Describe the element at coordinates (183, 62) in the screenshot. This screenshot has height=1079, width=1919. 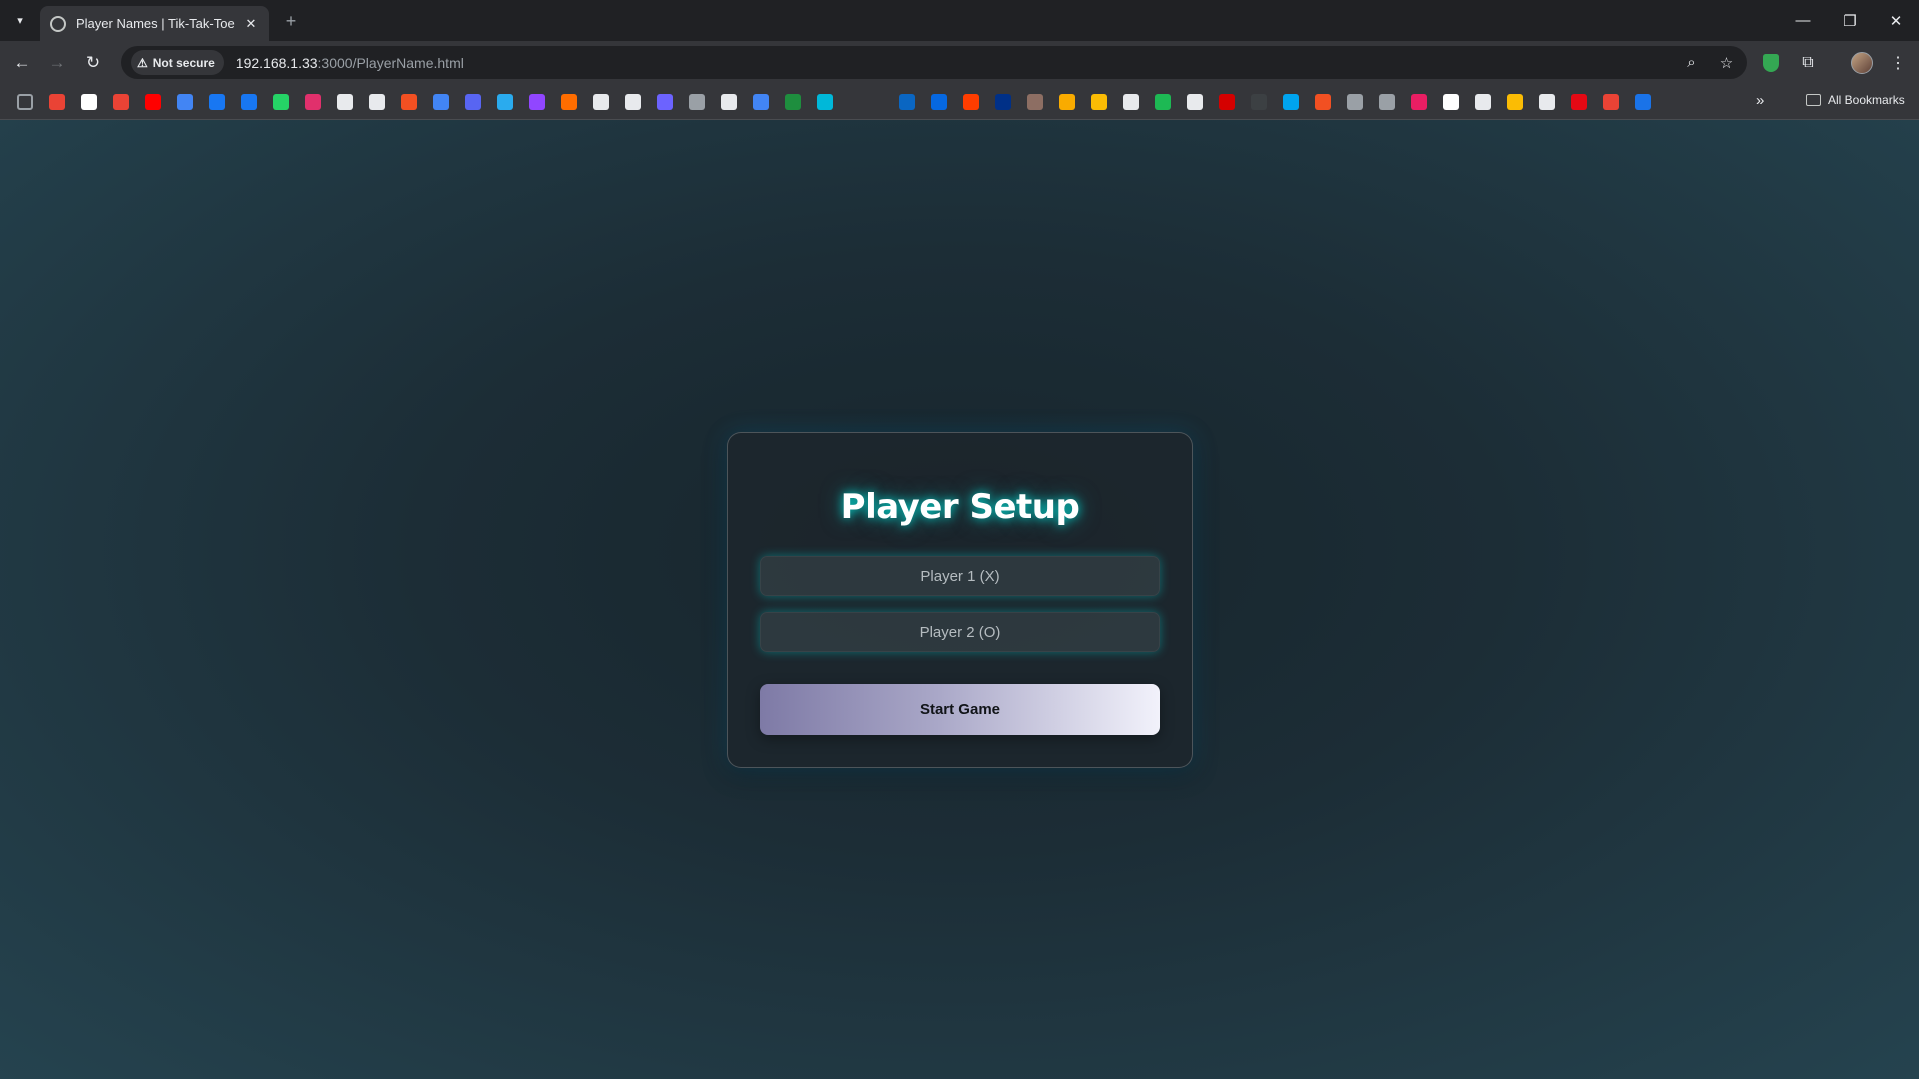
I see `security-label: Not secure` at that location.